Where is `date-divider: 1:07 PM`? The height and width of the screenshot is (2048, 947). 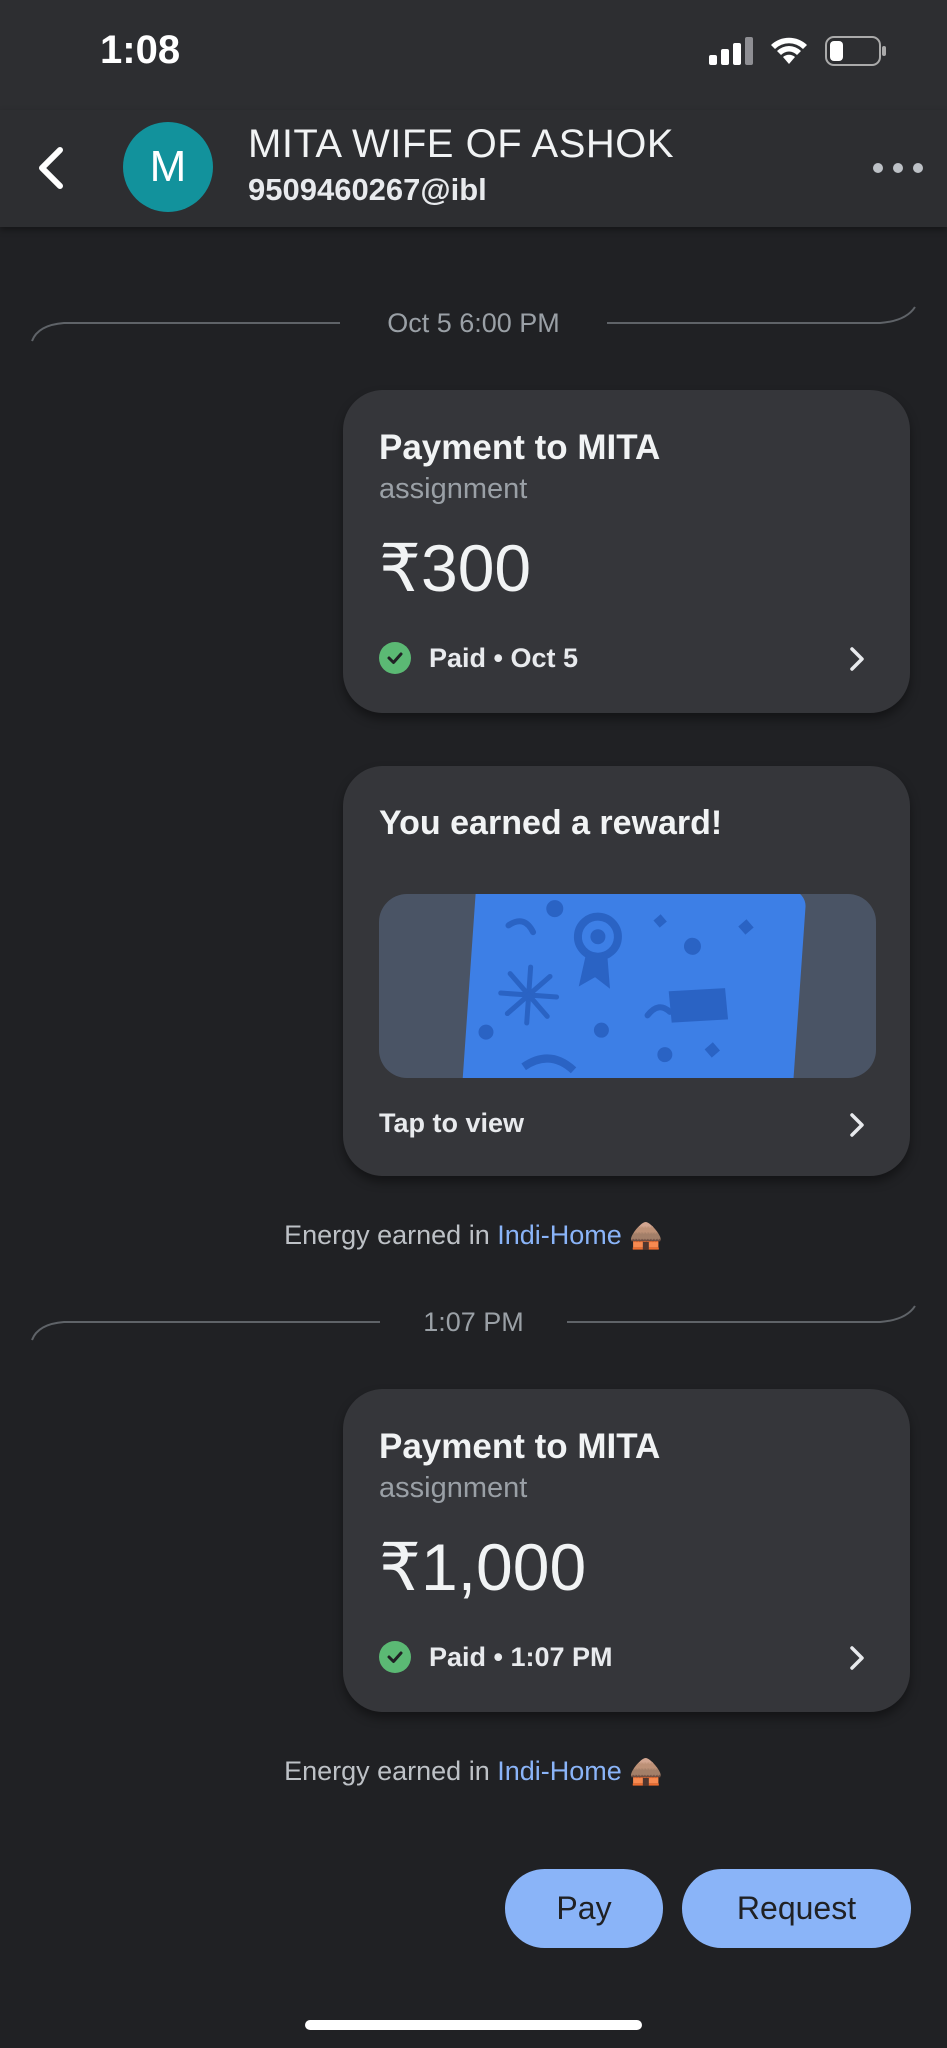 date-divider: 1:07 PM is located at coordinates (473, 1322).